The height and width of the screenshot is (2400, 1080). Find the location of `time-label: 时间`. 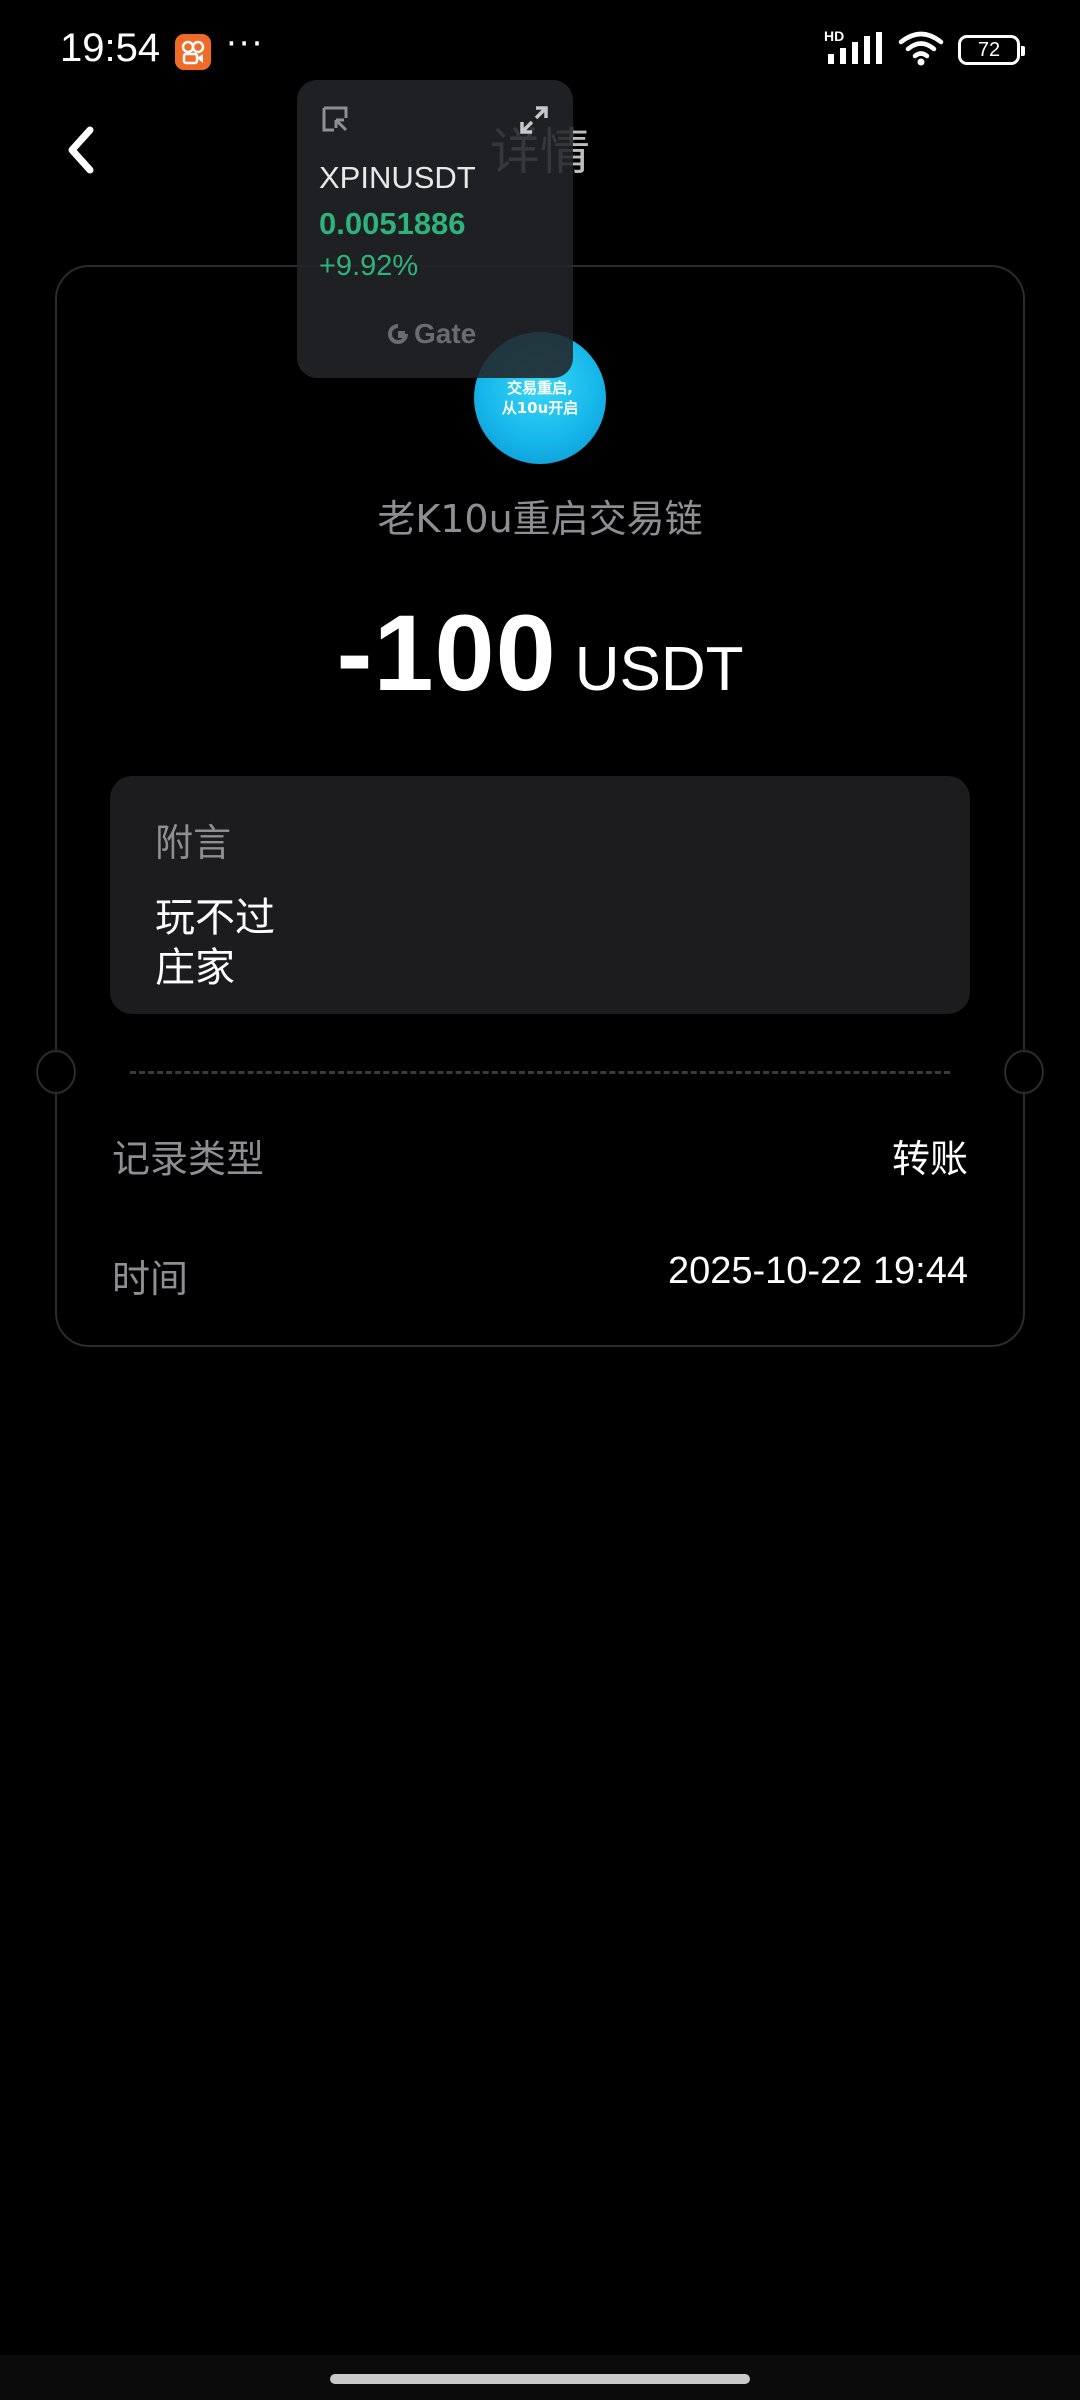

time-label: 时间 is located at coordinates (150, 1279).